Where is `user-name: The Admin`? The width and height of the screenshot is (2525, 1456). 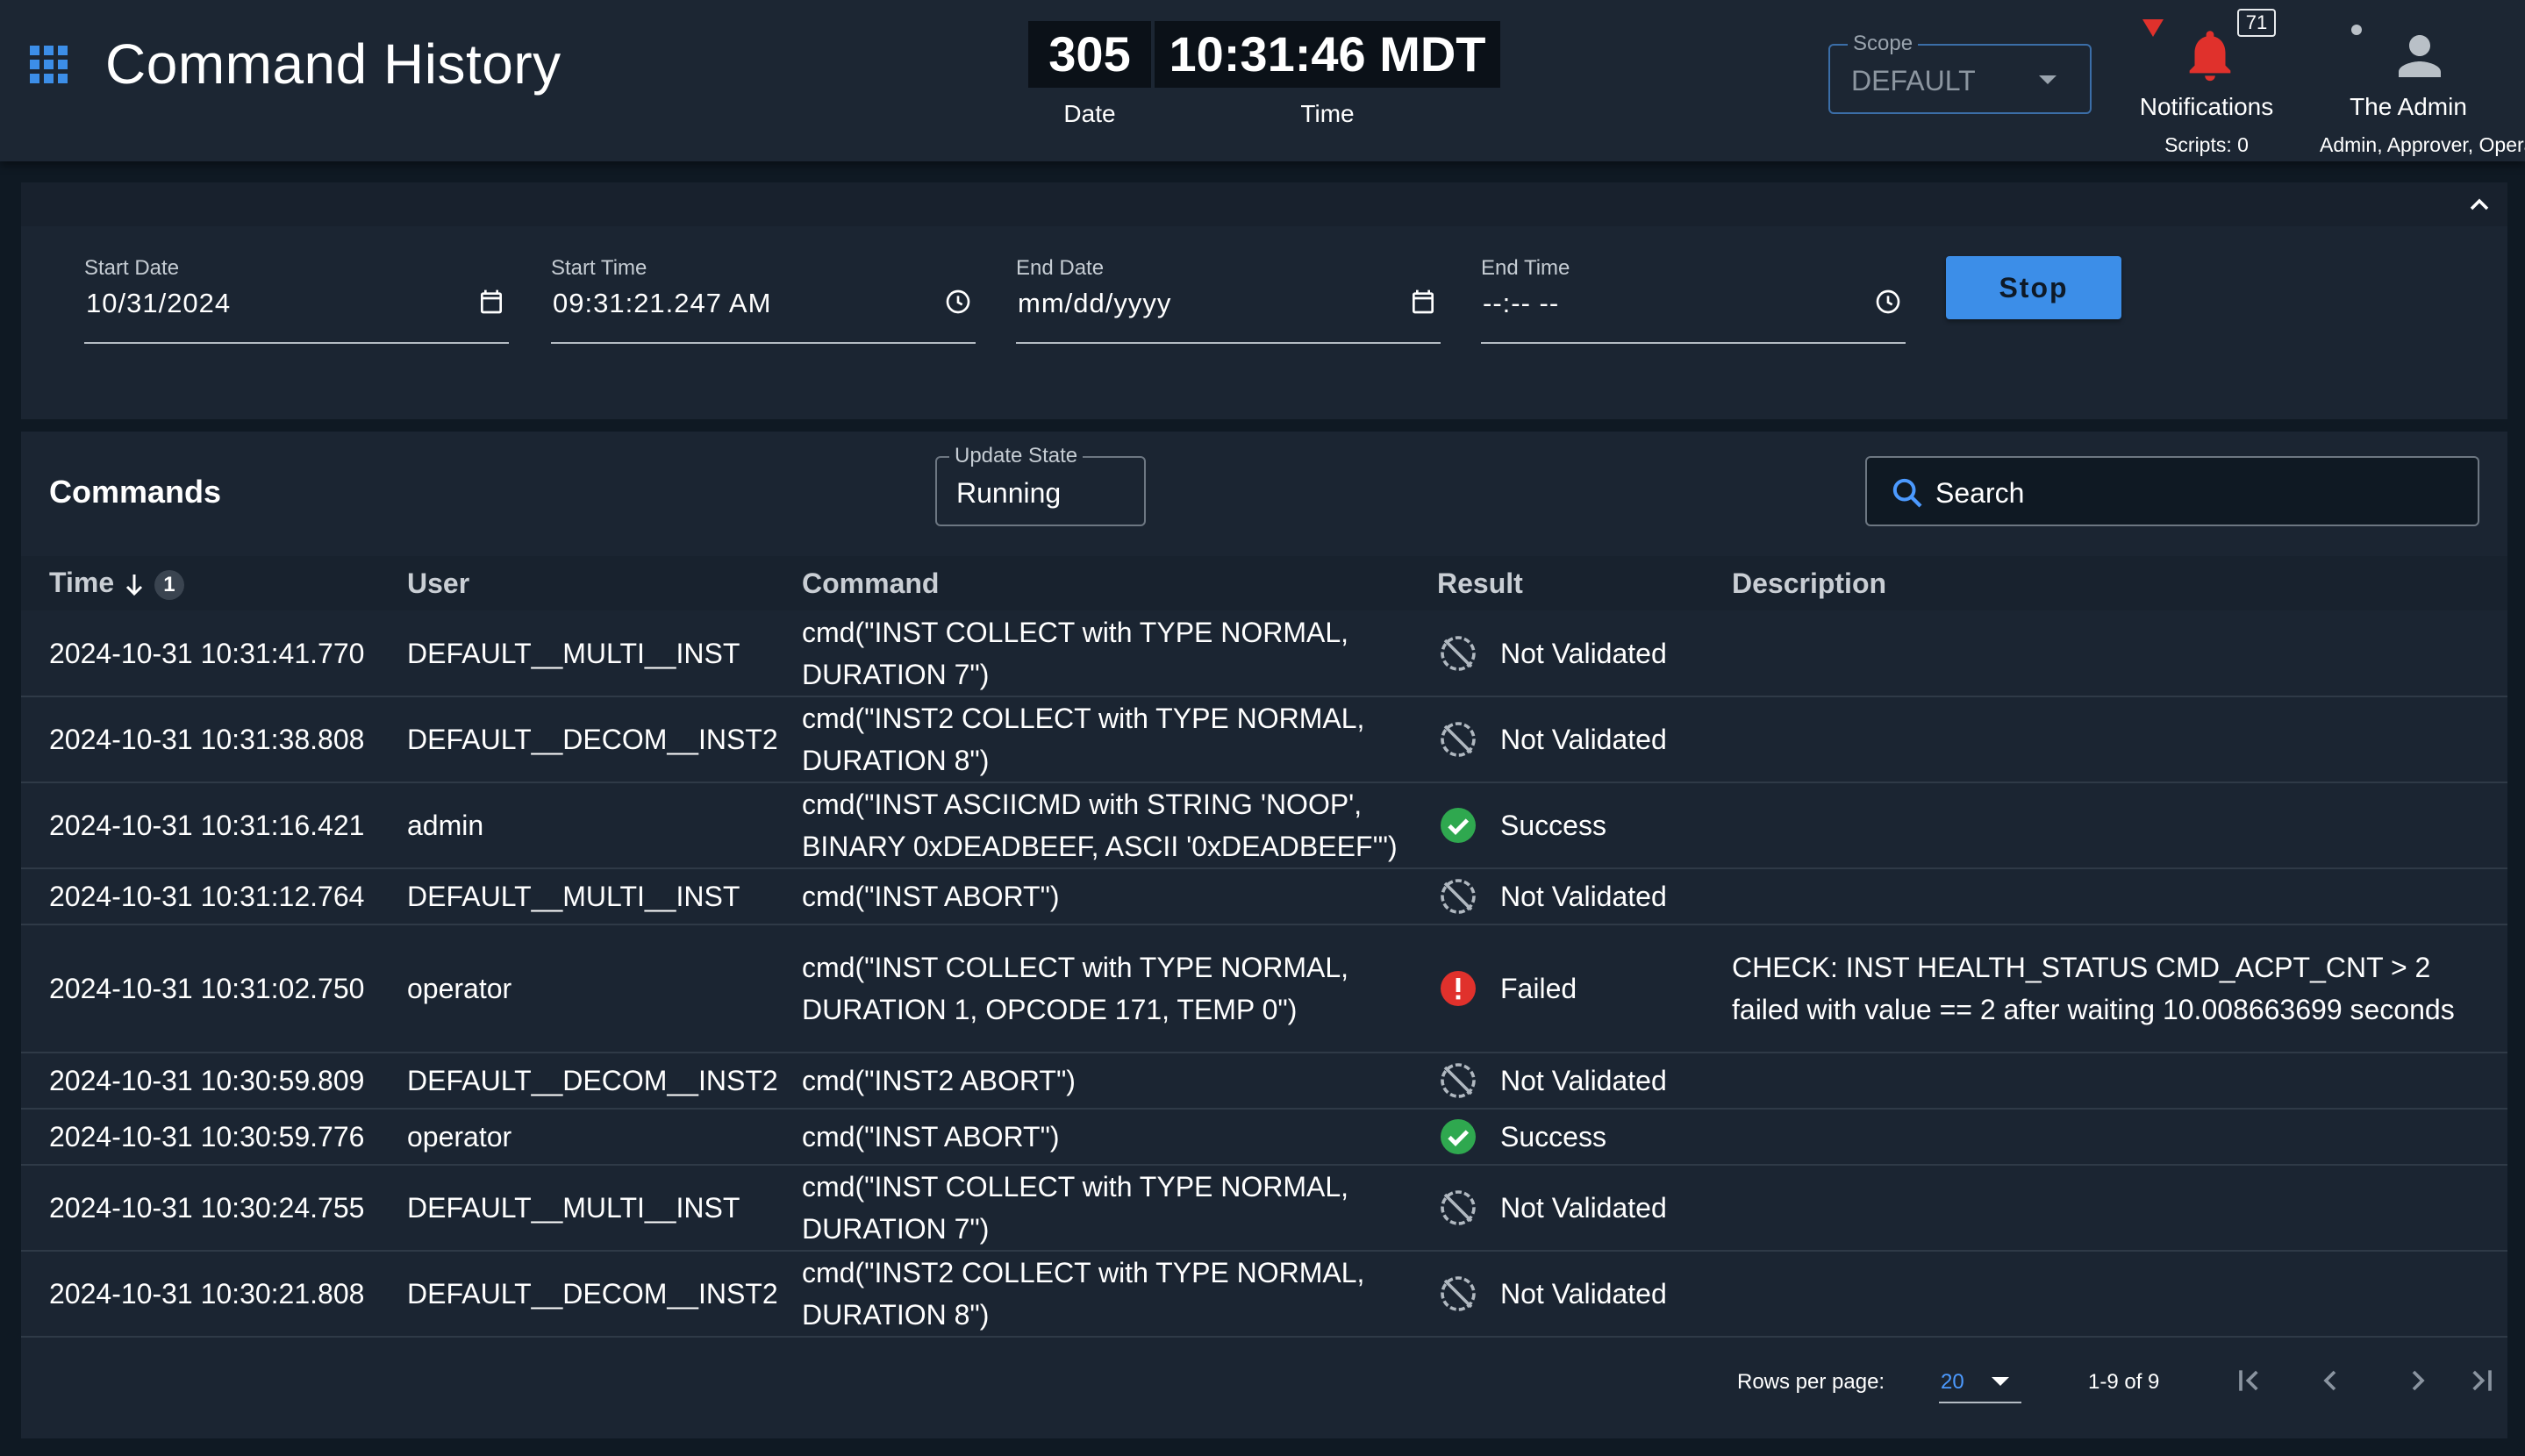
user-name: The Admin is located at coordinates (2408, 106).